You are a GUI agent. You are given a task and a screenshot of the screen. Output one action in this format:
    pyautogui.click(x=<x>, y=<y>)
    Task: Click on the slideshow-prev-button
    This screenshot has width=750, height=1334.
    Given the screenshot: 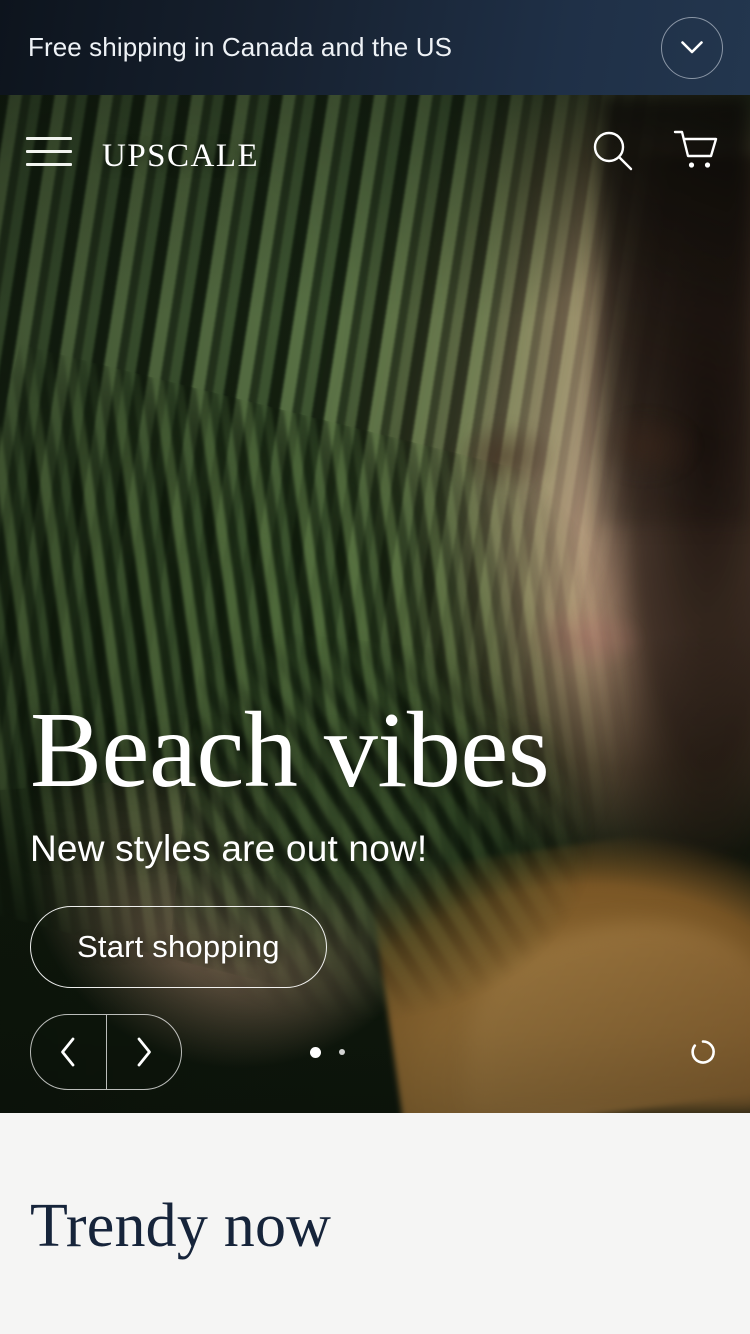 What is the action you would take?
    pyautogui.click(x=68, y=1052)
    